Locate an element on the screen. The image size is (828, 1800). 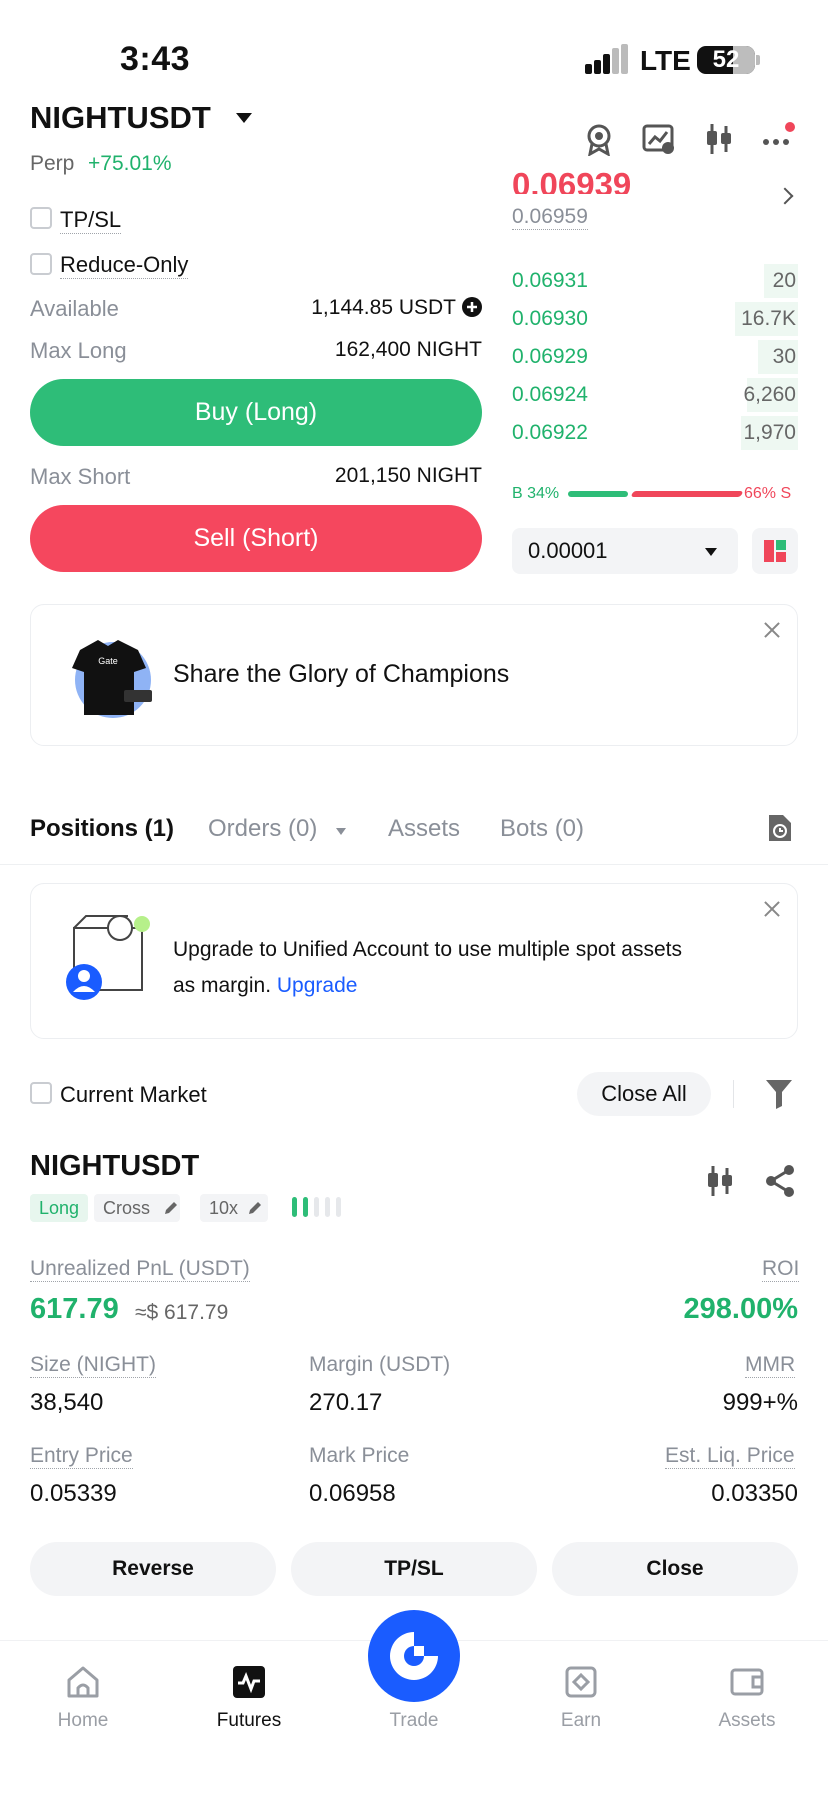
chevron-down-icon is located at coordinates (711, 552).